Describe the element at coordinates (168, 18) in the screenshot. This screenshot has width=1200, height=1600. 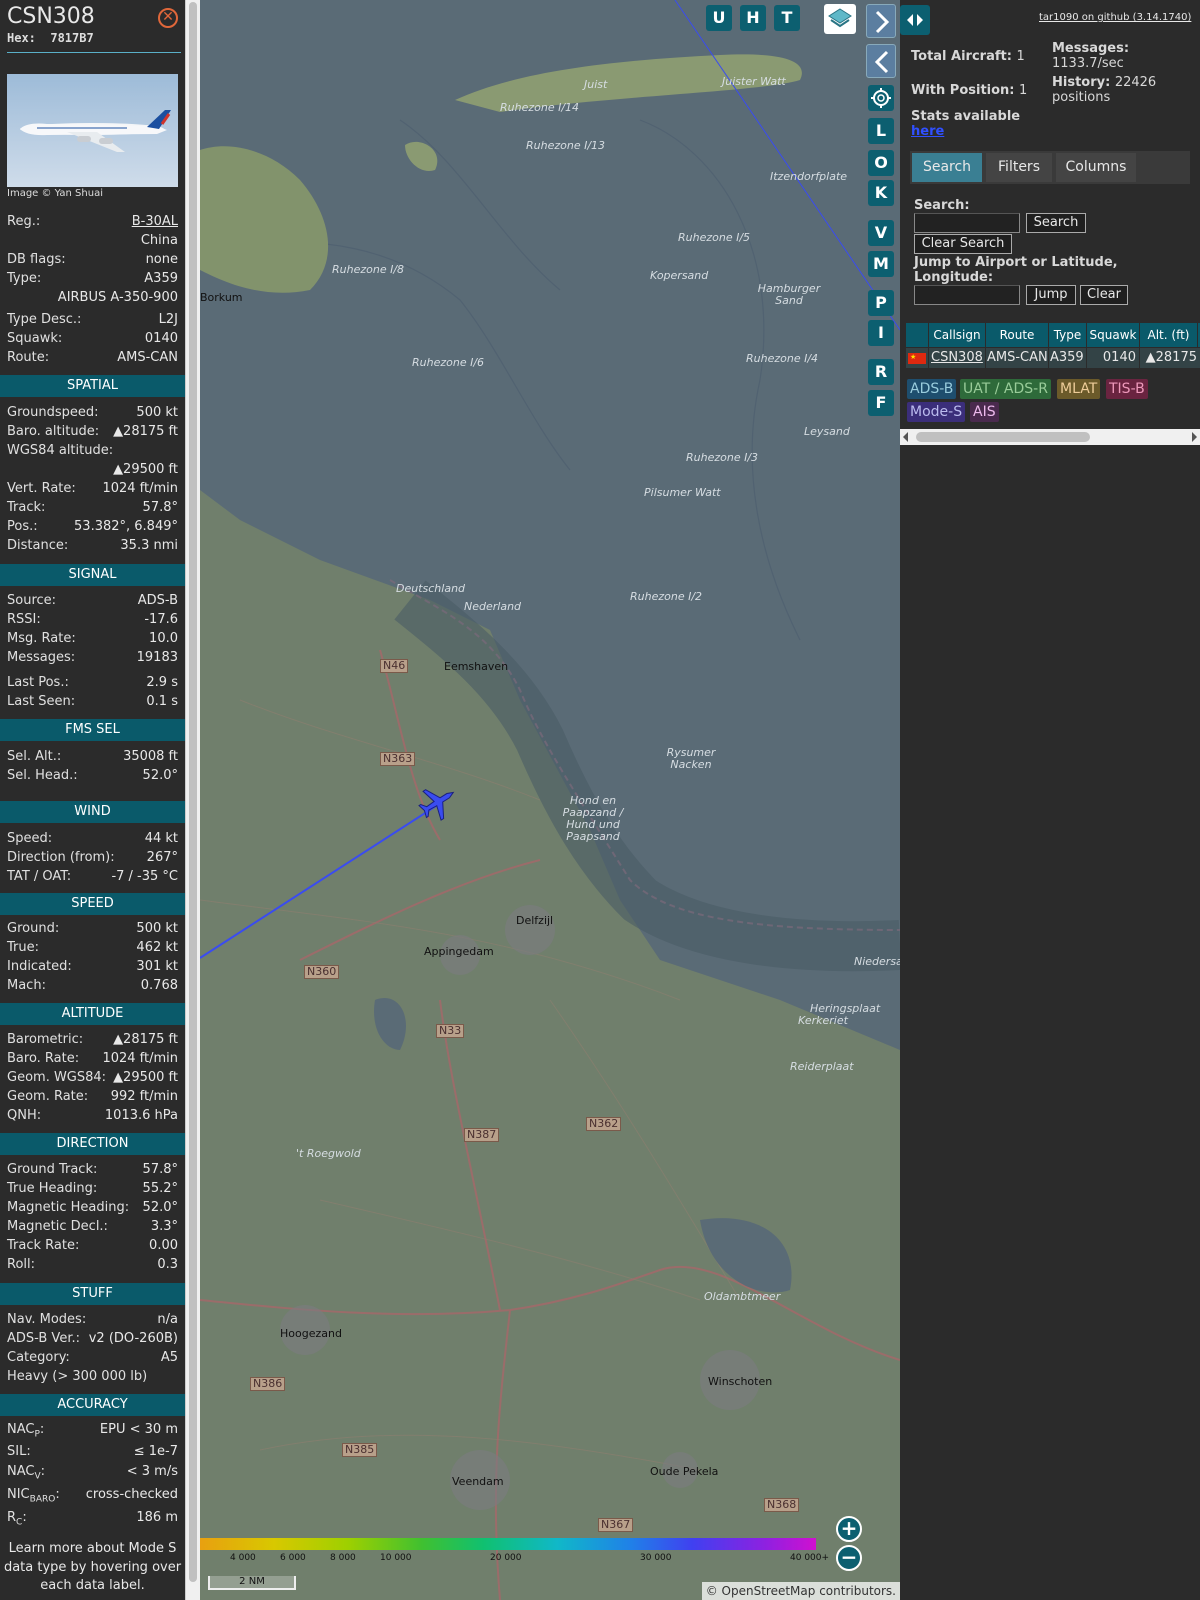
I see `close-icon: ✕` at that location.